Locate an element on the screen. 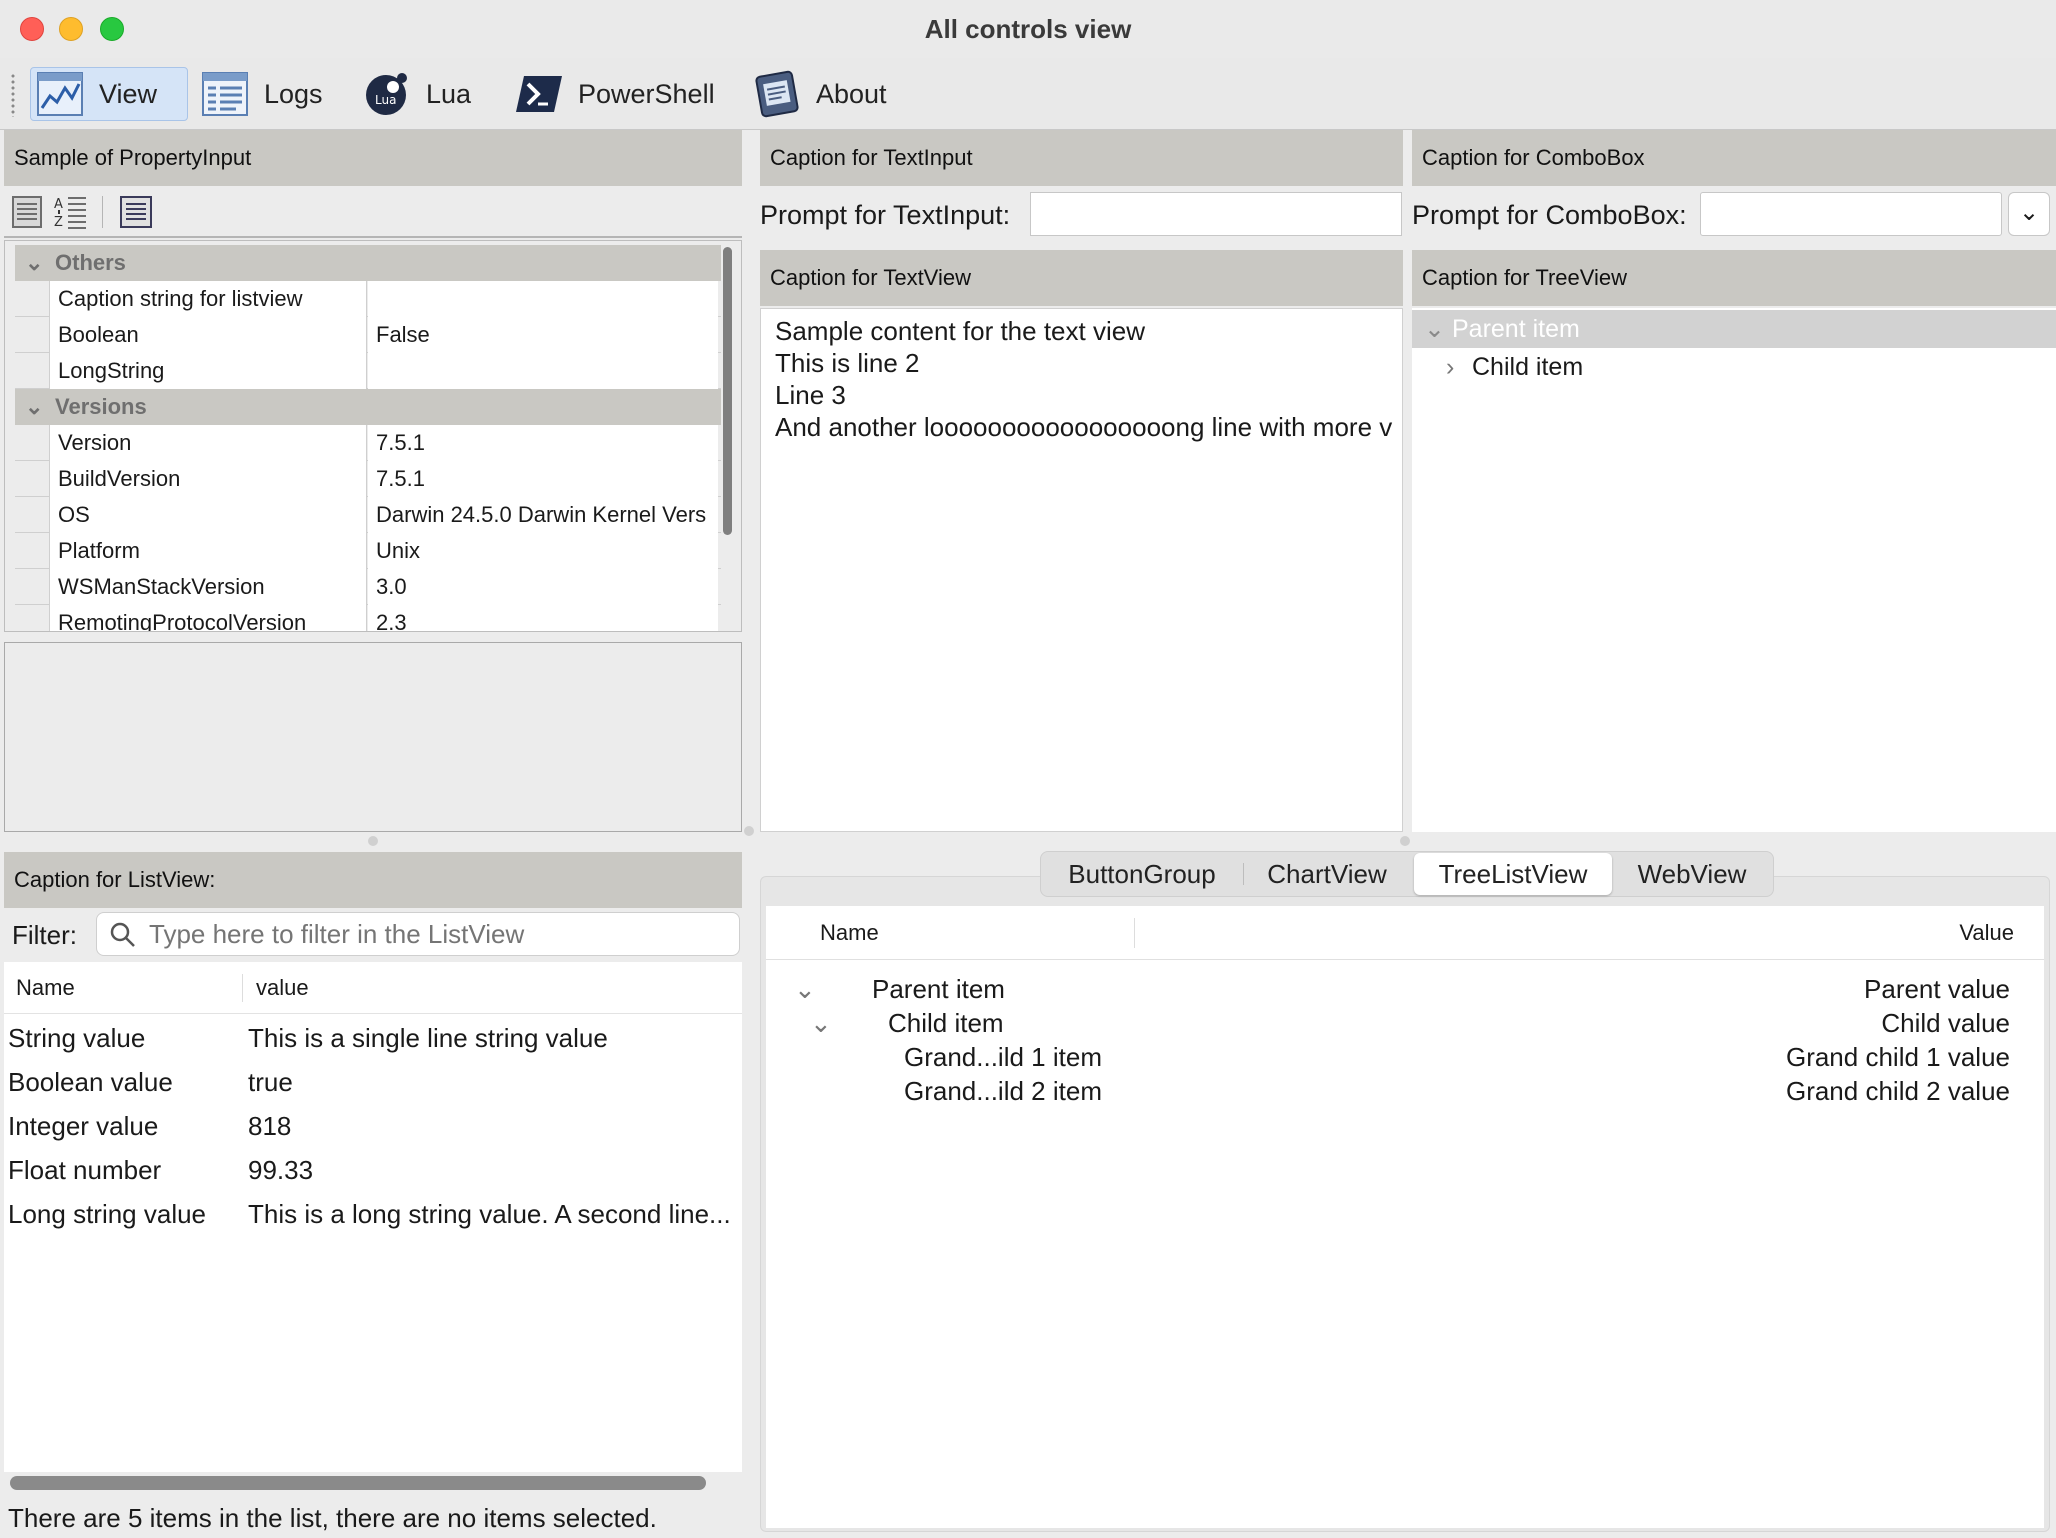 The height and width of the screenshot is (1538, 2056). property-row: Platform Unix is located at coordinates (368, 551).